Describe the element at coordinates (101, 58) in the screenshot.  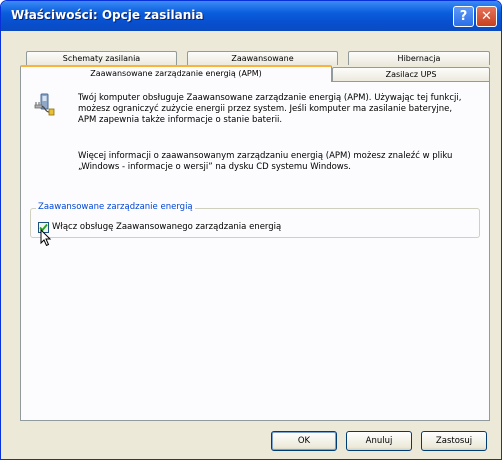
I see `tab-schematy-zasilania: Schematy zasilania` at that location.